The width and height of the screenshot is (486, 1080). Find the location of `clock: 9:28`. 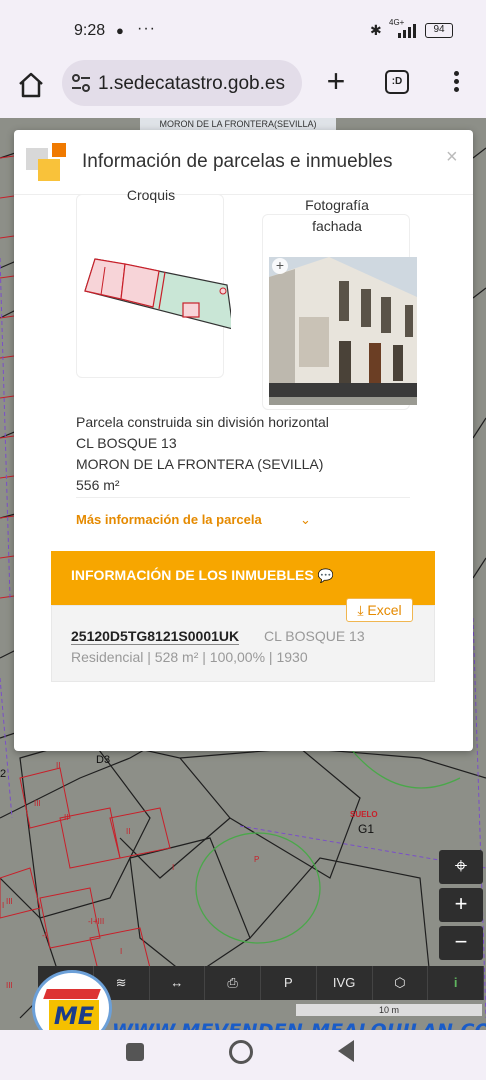

clock: 9:28 is located at coordinates (90, 30).